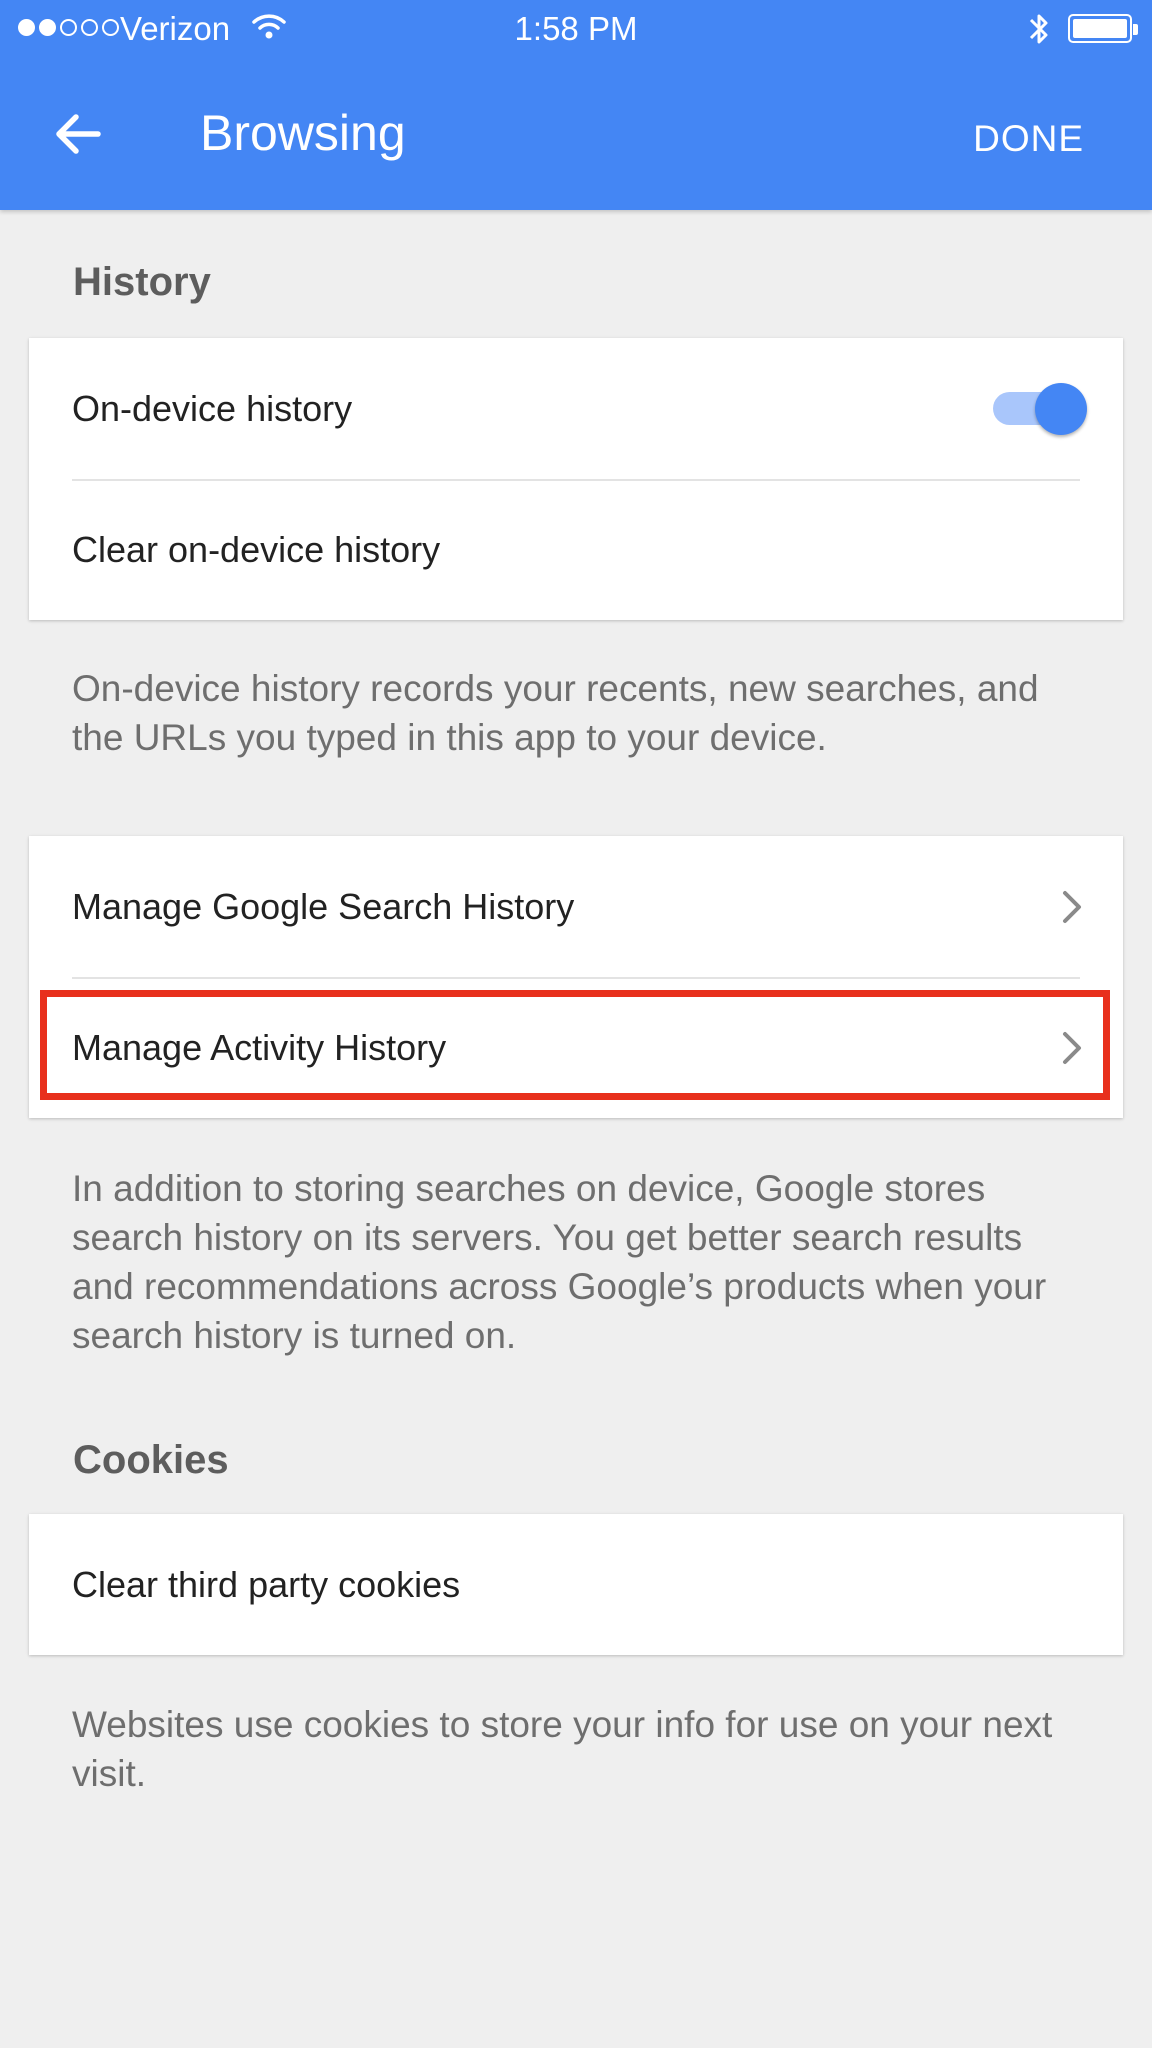  I want to click on status-bar: Verizon 1:58 PM, so click(576, 28).